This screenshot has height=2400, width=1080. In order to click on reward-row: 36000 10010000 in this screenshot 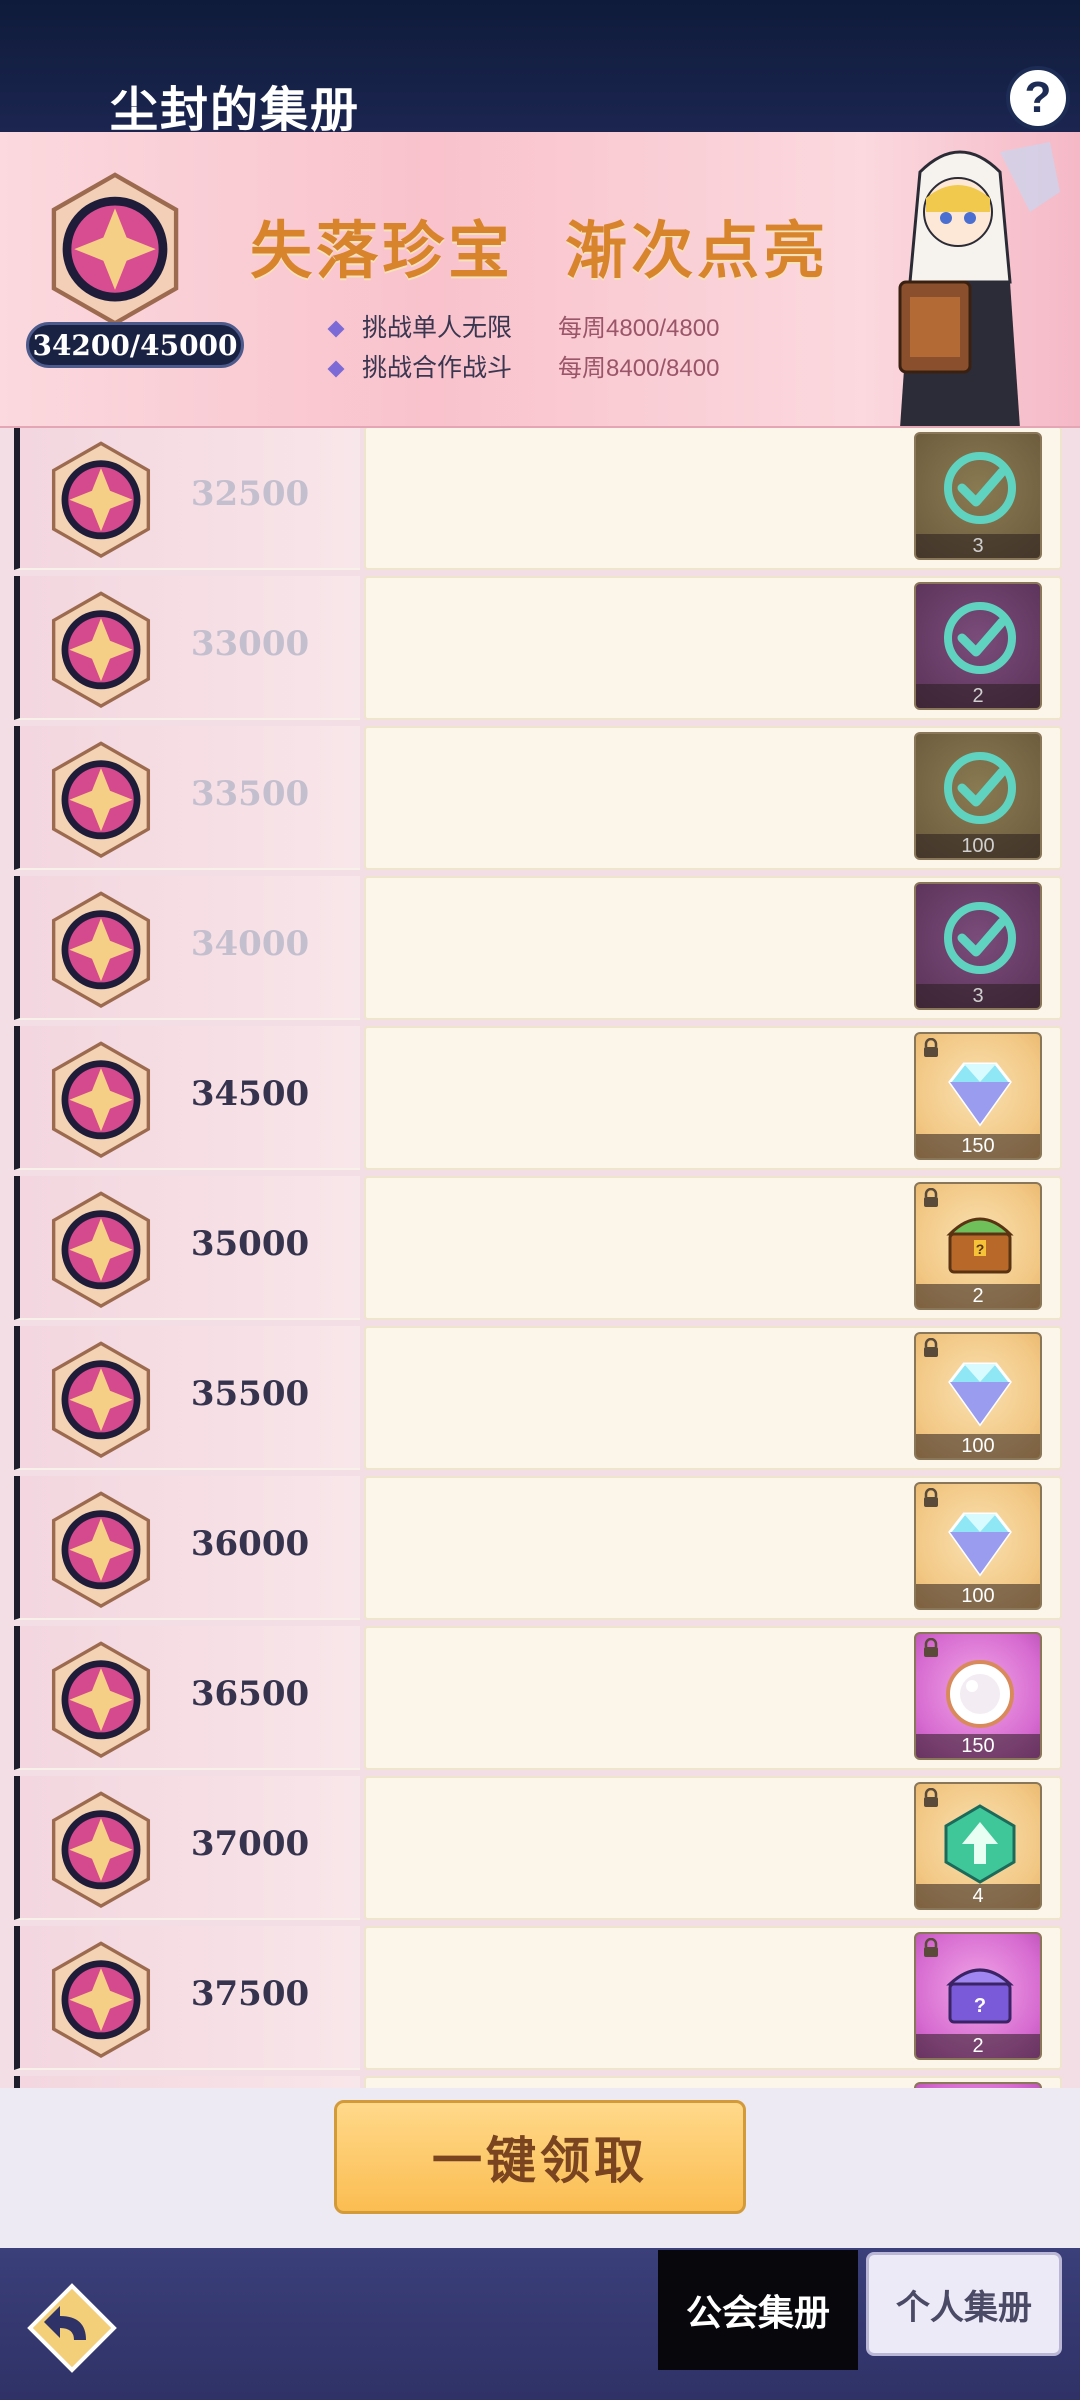, I will do `click(538, 1548)`.